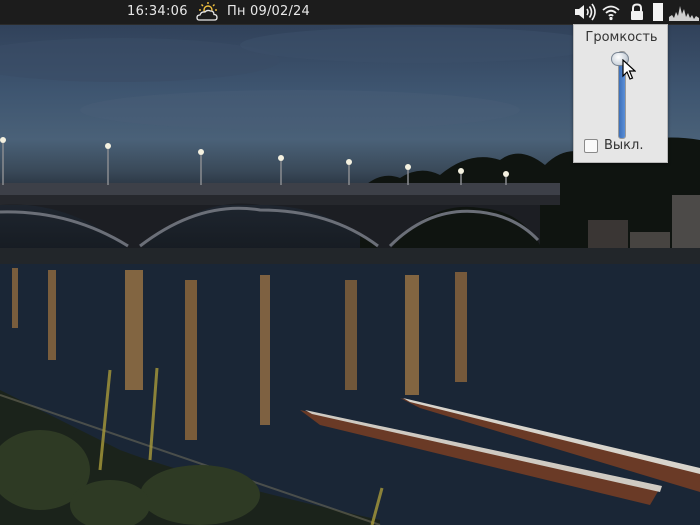 The height and width of the screenshot is (525, 700). Describe the element at coordinates (611, 12) in the screenshot. I see `wifi-icon` at that location.